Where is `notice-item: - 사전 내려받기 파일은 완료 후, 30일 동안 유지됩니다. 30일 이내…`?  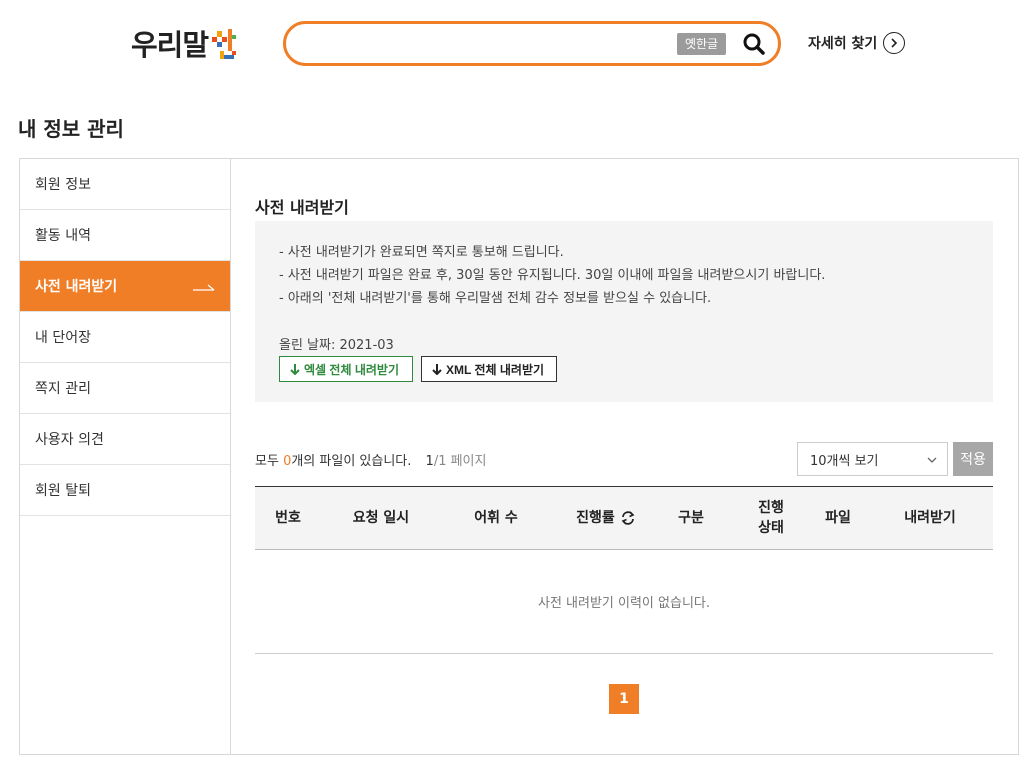
notice-item: - 사전 내려받기 파일은 완료 후, 30일 동안 유지됩니다. 30일 이내… is located at coordinates (552, 275).